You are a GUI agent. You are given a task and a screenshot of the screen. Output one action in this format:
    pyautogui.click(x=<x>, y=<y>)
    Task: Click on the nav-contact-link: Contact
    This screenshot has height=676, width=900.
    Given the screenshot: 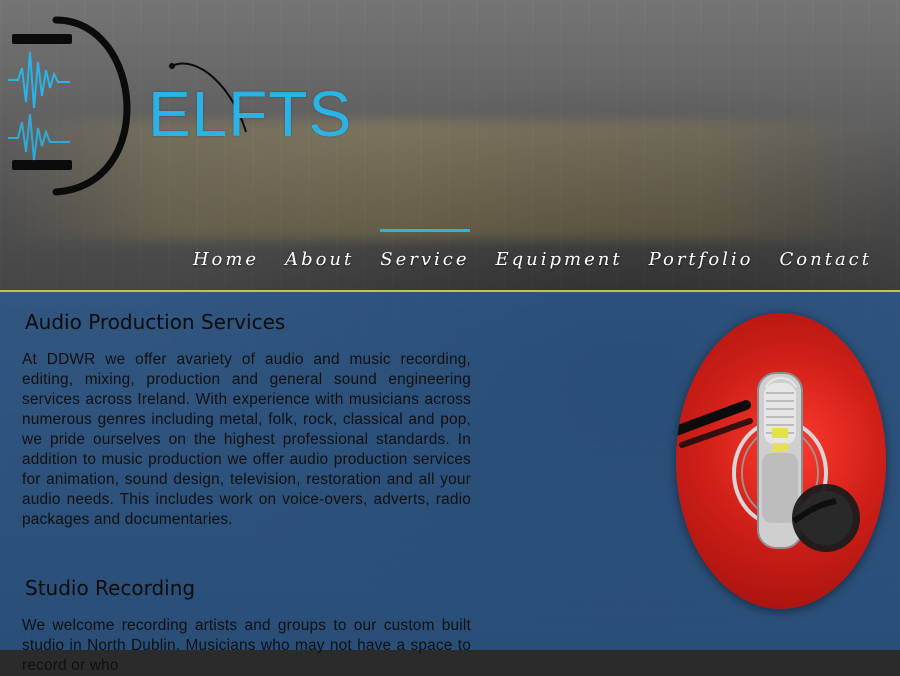 What is the action you would take?
    pyautogui.click(x=826, y=260)
    